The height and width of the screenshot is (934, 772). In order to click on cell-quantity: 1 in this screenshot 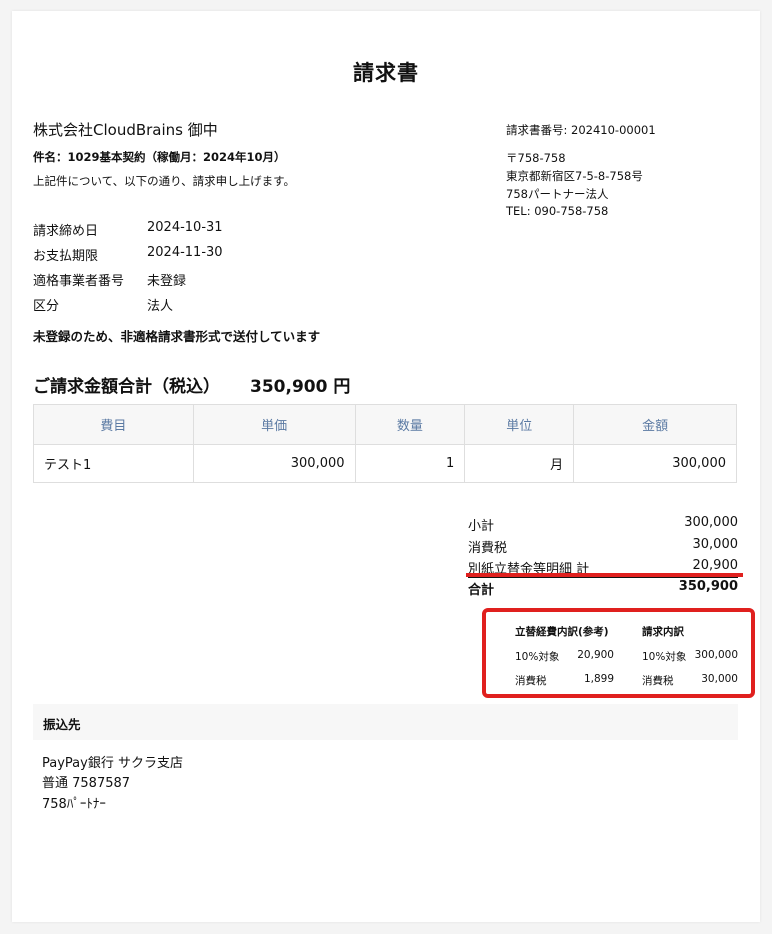, I will do `click(410, 463)`.